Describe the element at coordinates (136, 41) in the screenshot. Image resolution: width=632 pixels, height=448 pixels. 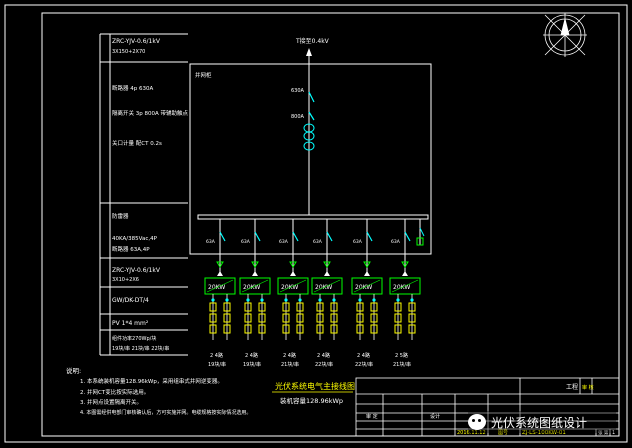
I see `cable-top-label: ZRC-YJV-0.6/1kV` at that location.